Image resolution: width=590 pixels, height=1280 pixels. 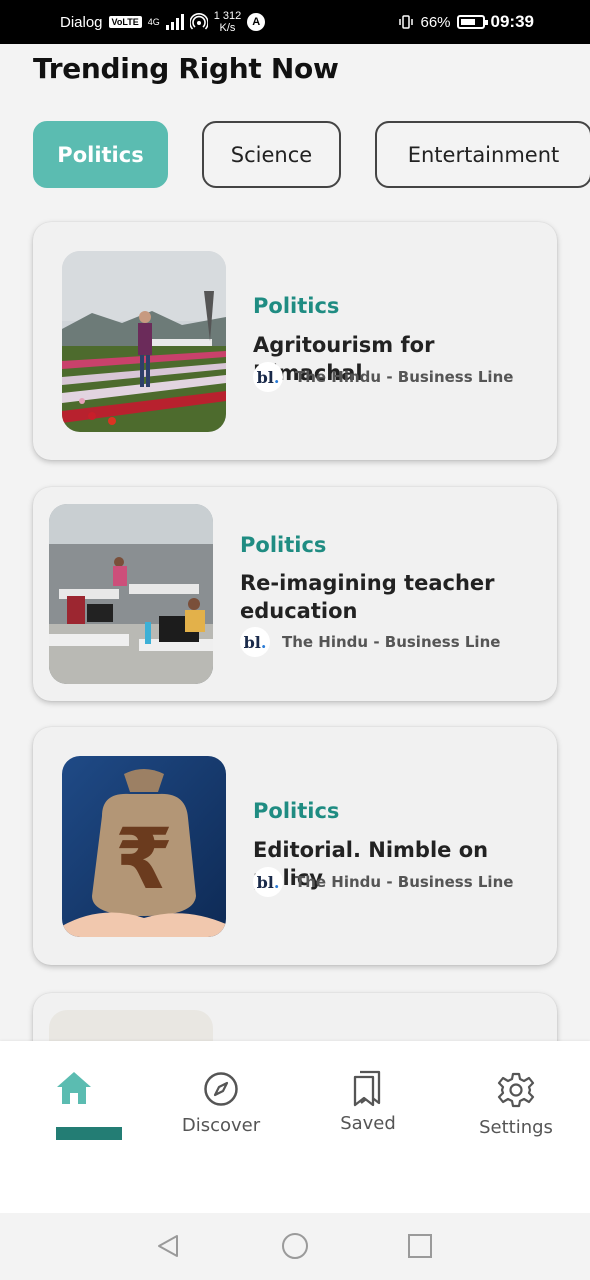 What do you see at coordinates (435, 22) in the screenshot?
I see `battery-percent: 66%` at bounding box center [435, 22].